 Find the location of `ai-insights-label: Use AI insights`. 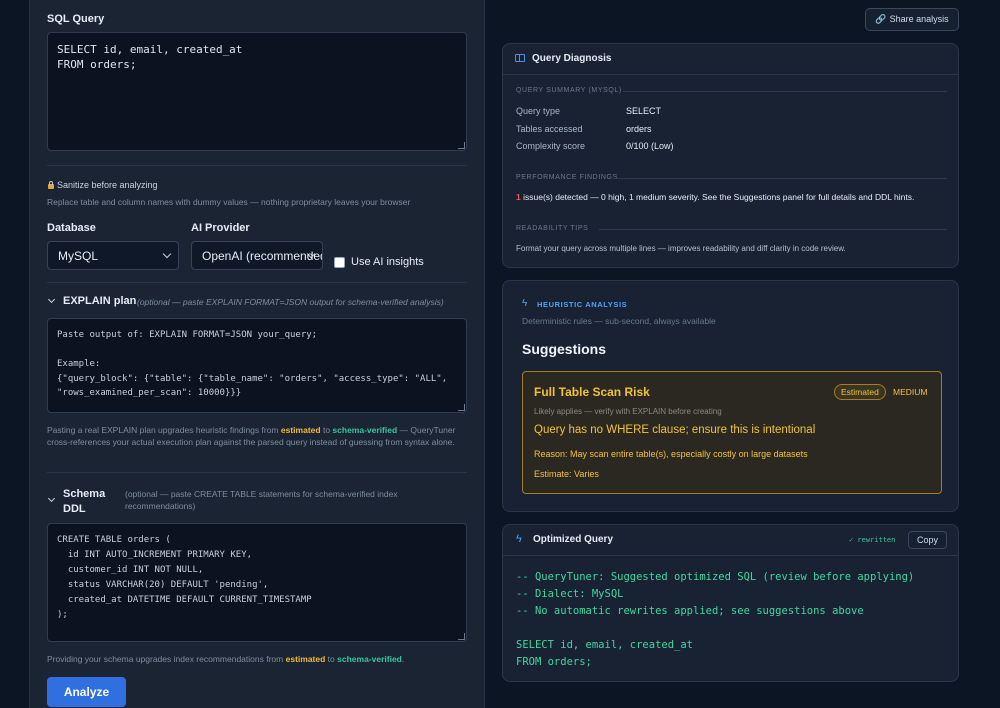

ai-insights-label: Use AI insights is located at coordinates (387, 262).